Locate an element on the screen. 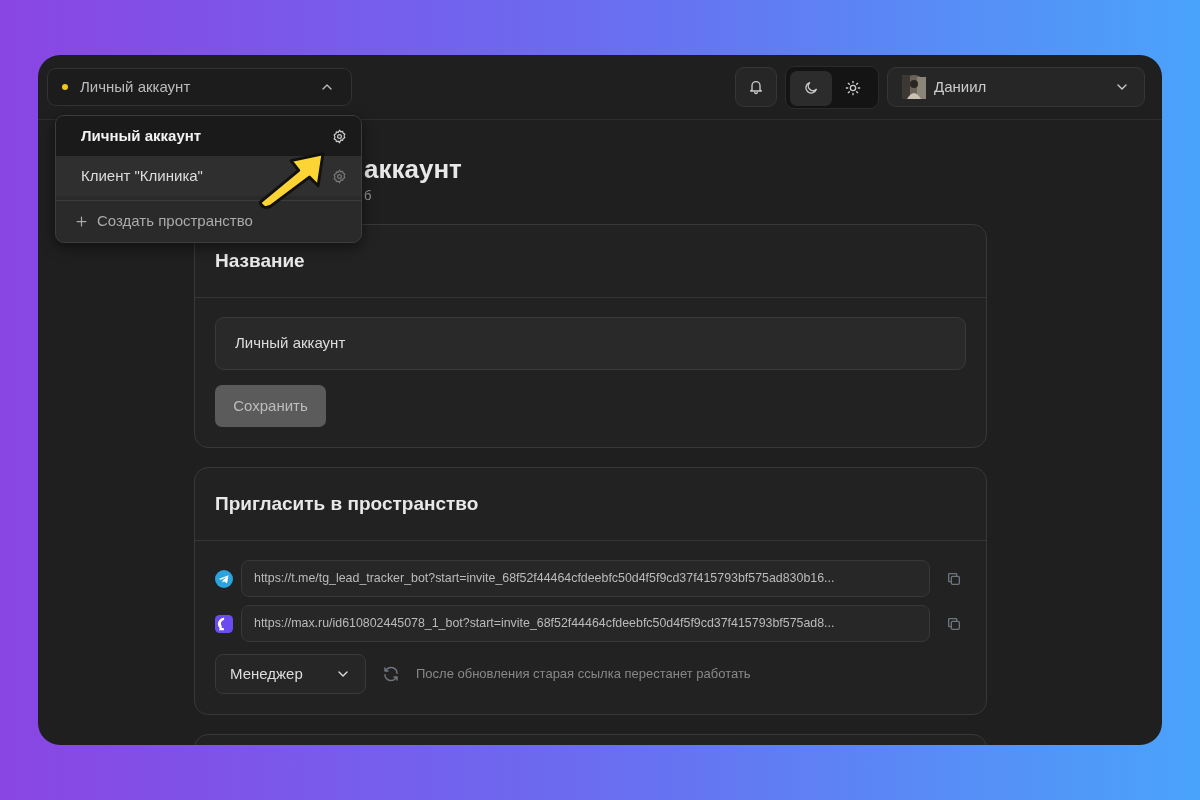 This screenshot has height=800, width=1200. dark-theme-button is located at coordinates (811, 88).